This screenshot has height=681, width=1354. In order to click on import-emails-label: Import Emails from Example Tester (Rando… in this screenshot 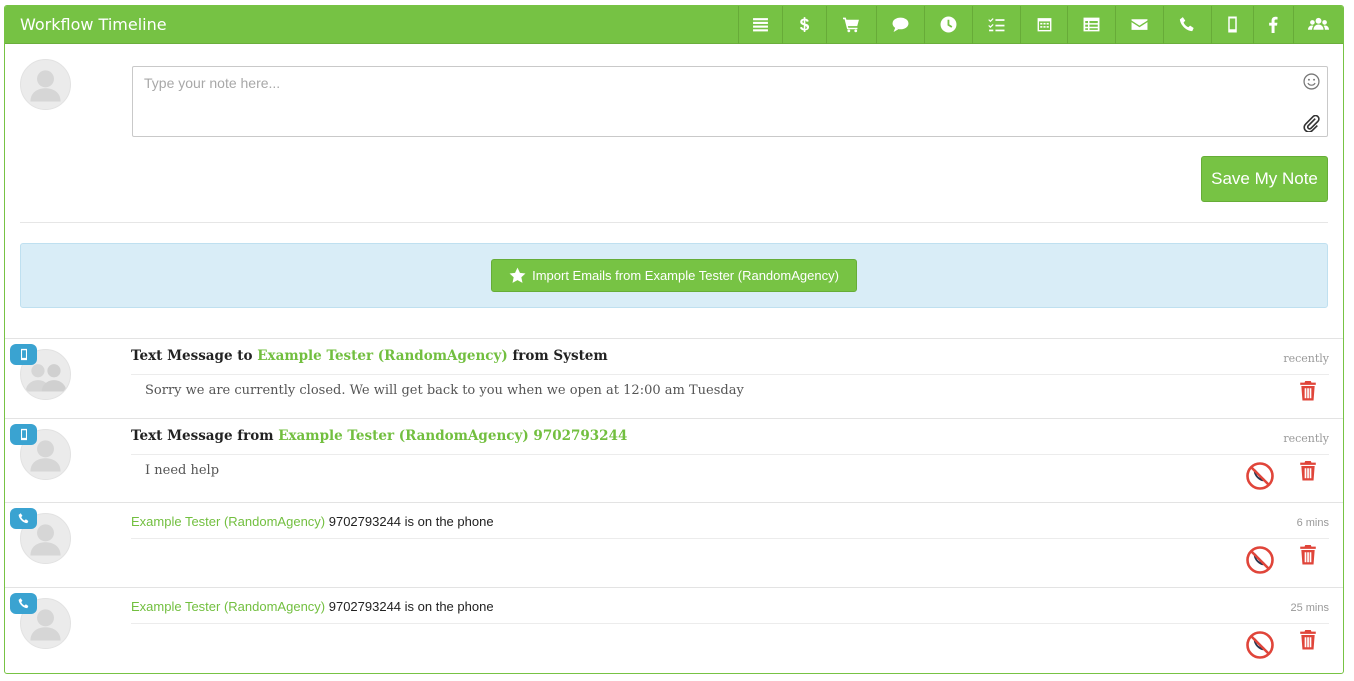, I will do `click(685, 275)`.